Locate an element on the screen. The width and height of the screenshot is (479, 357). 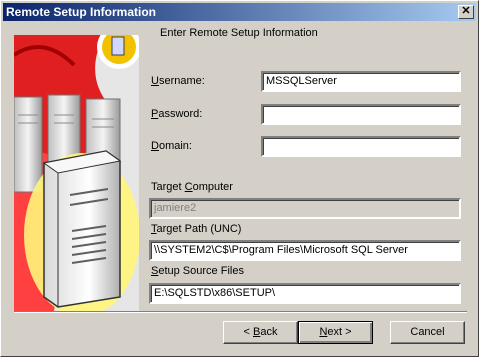
close-button: ✕ is located at coordinates (466, 12).